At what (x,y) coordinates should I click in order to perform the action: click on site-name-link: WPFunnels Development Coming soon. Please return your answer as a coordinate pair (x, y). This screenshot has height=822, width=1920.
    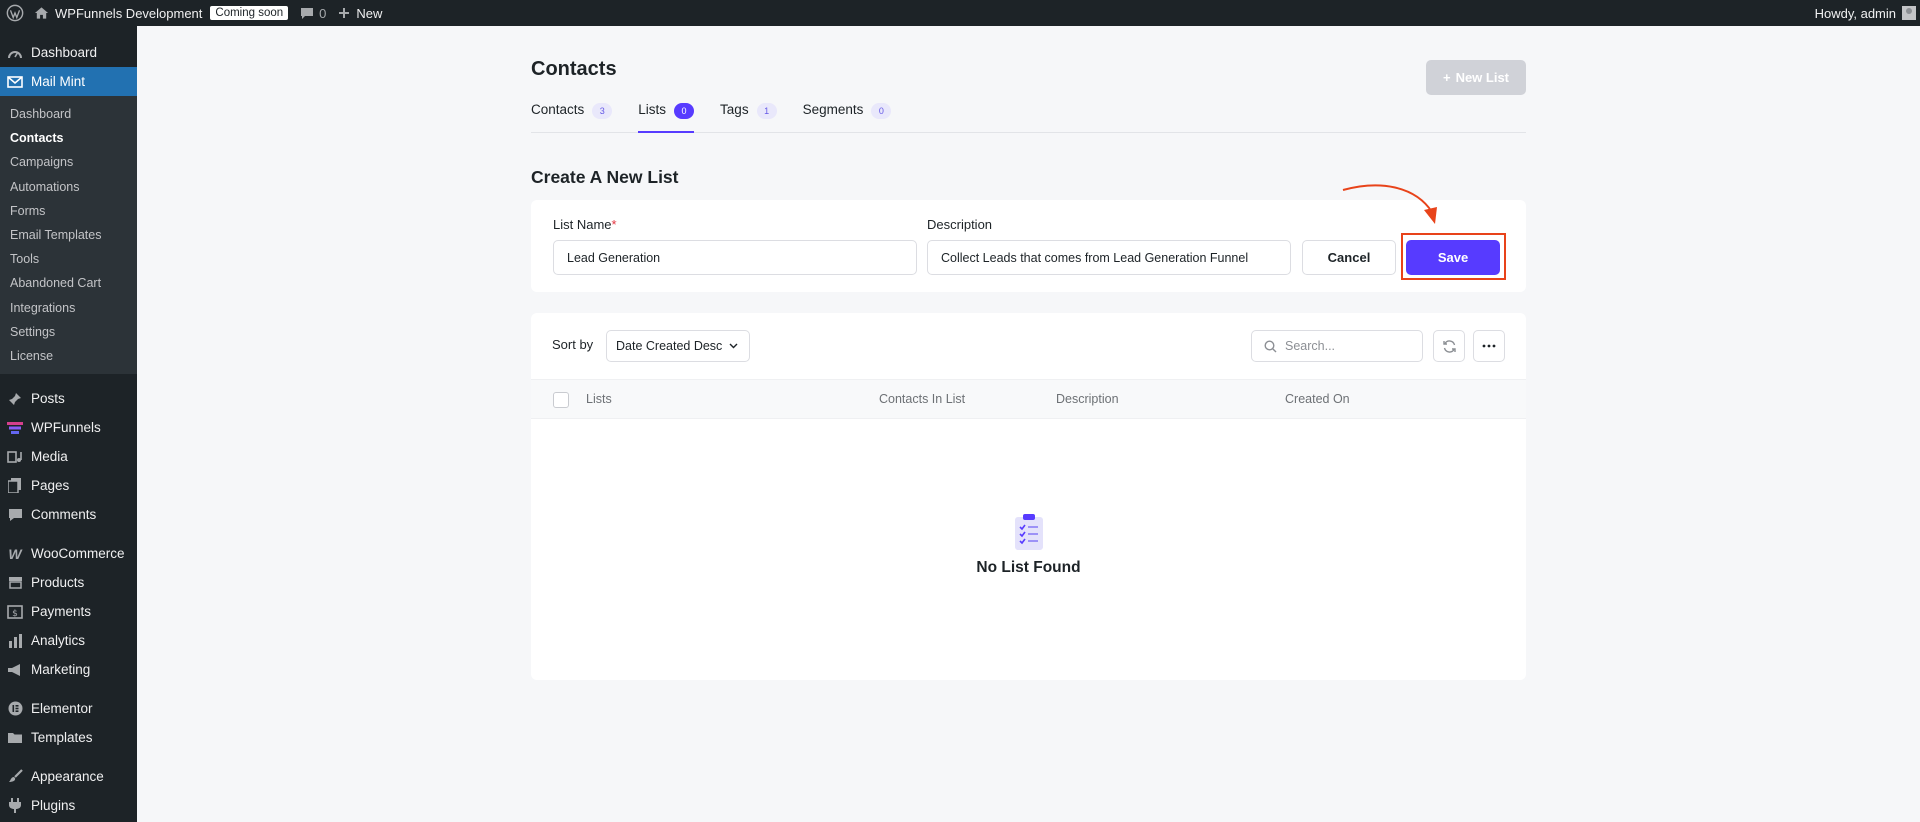
    Looking at the image, I should click on (161, 13).